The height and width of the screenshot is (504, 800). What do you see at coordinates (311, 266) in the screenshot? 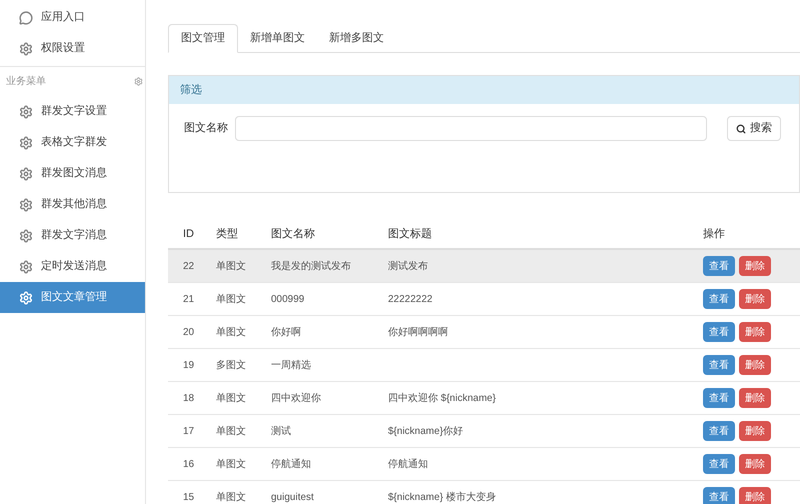
I see `table-cell: 我是发的测试发布` at bounding box center [311, 266].